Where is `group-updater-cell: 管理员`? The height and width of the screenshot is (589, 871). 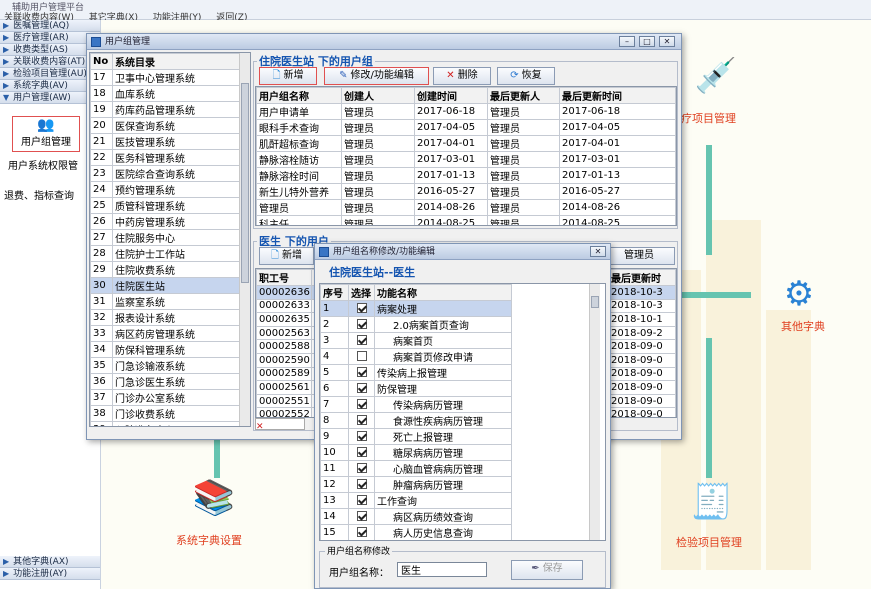 group-updater-cell: 管理员 is located at coordinates (523, 143).